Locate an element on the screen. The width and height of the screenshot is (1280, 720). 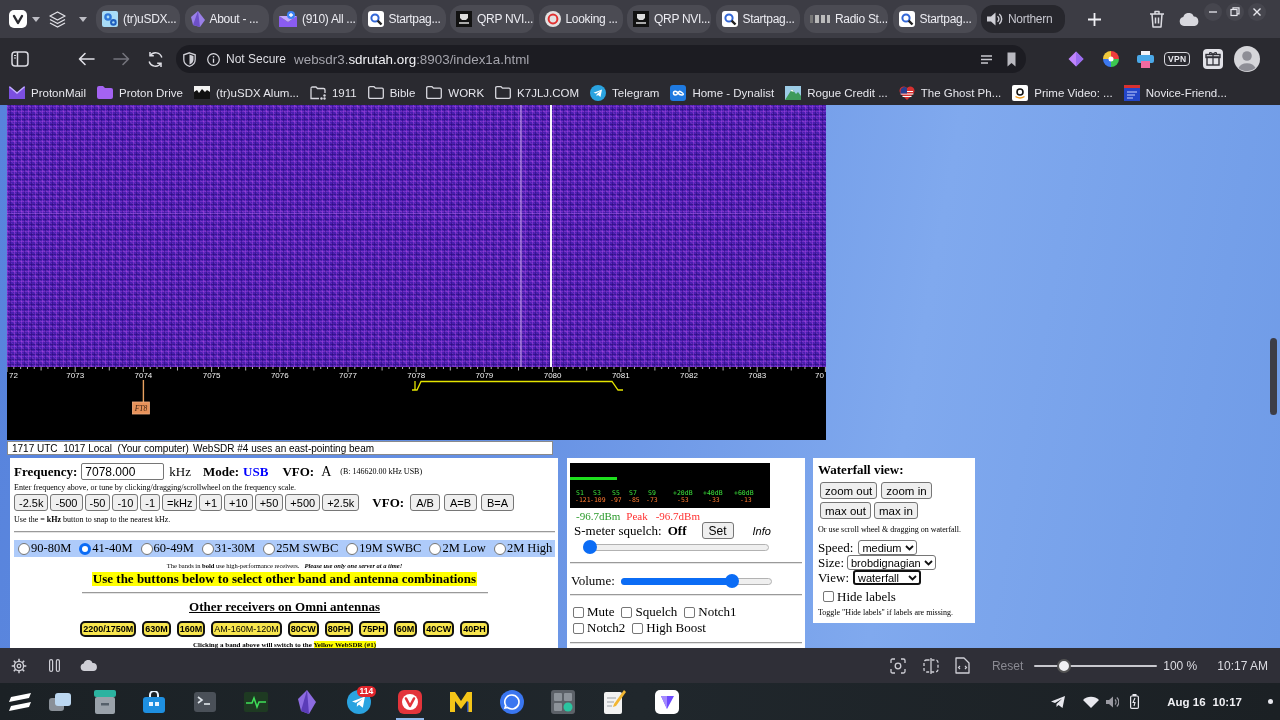
bookmark-item: K7JLJ.COM is located at coordinates (537, 92).